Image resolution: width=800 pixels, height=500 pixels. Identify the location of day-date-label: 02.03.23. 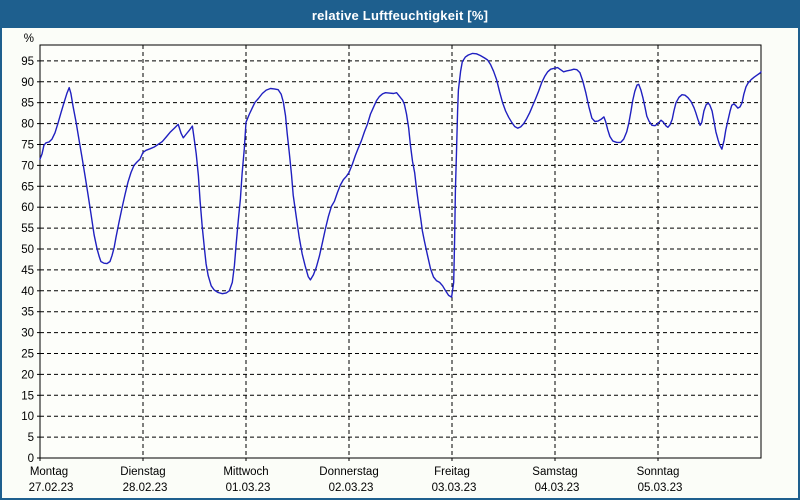
(351, 488).